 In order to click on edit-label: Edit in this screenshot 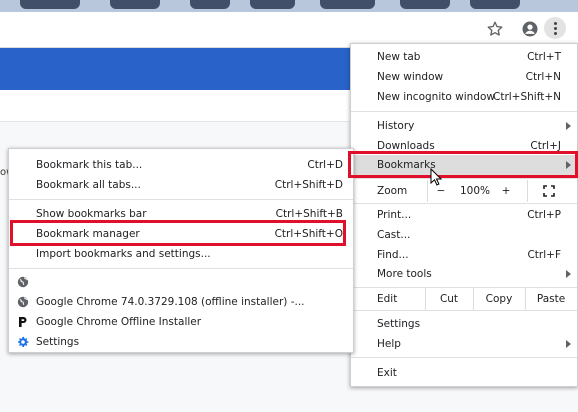, I will do `click(387, 299)`.